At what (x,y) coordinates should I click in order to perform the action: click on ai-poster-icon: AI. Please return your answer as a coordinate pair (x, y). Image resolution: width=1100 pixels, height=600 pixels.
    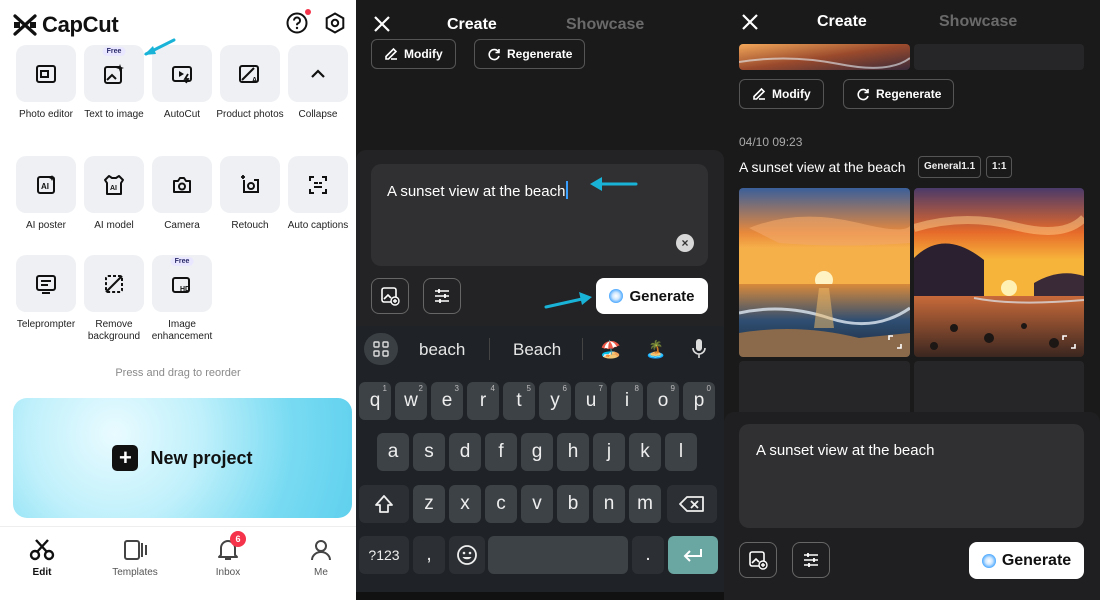
    Looking at the image, I should click on (46, 184).